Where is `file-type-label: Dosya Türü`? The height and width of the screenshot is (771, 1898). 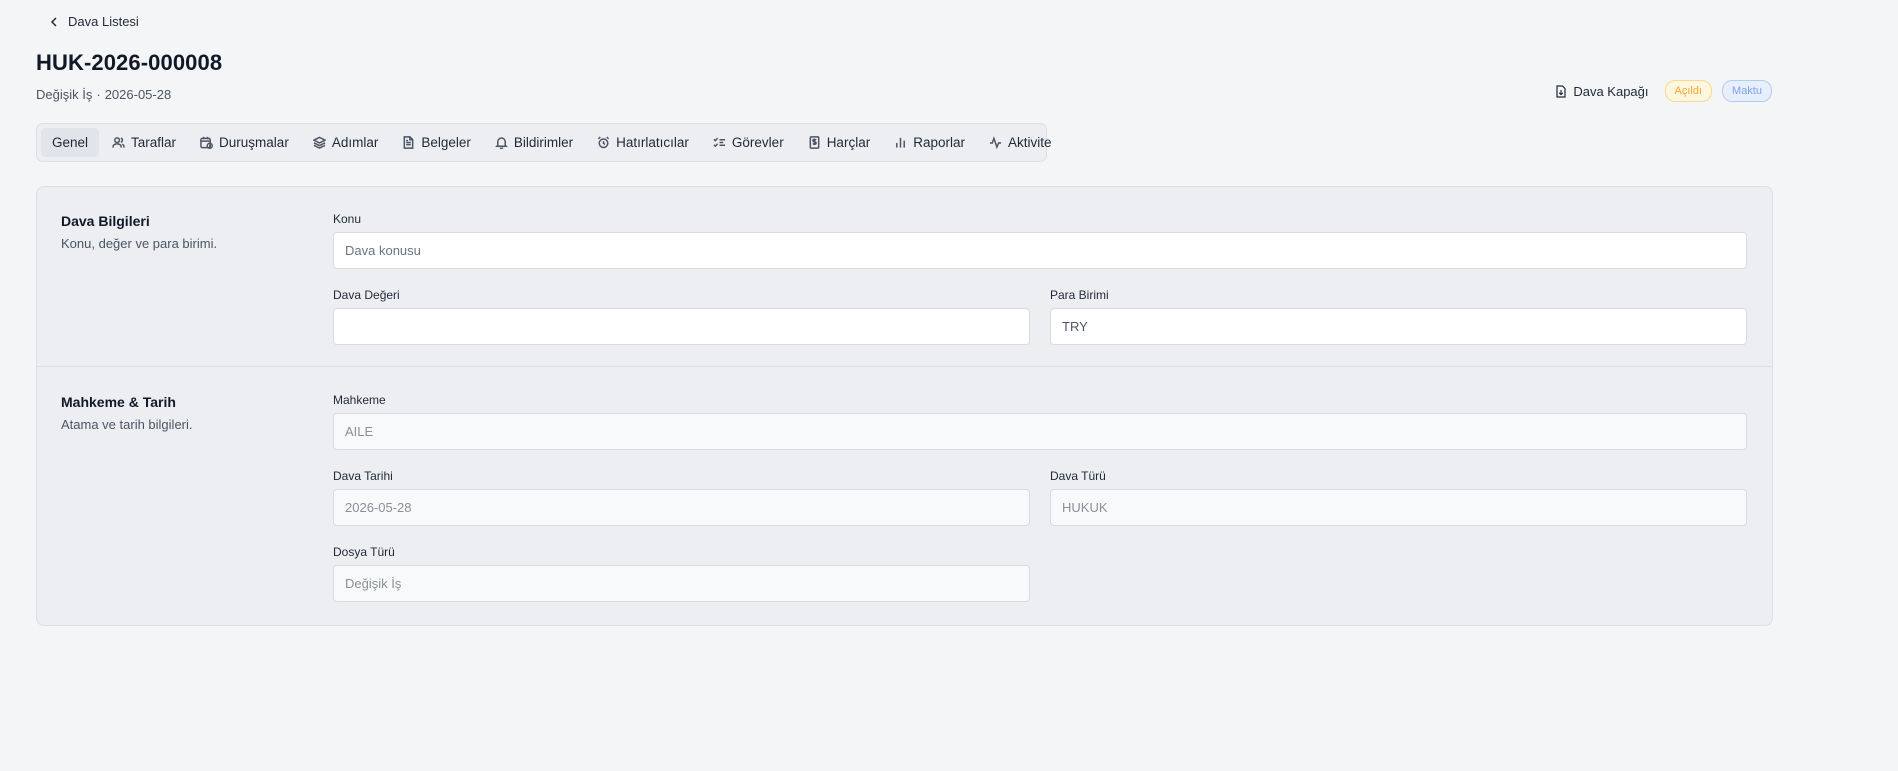
file-type-label: Dosya Türü is located at coordinates (364, 552).